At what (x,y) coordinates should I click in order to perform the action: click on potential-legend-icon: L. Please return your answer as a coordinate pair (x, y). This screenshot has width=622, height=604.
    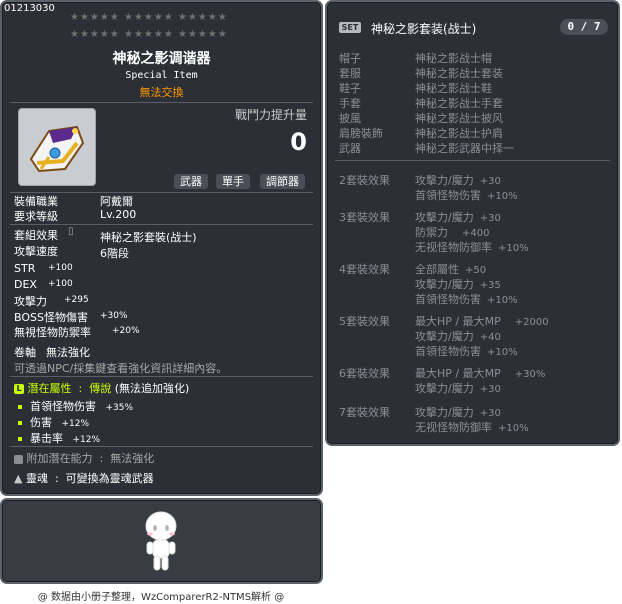
    Looking at the image, I should click on (19, 389).